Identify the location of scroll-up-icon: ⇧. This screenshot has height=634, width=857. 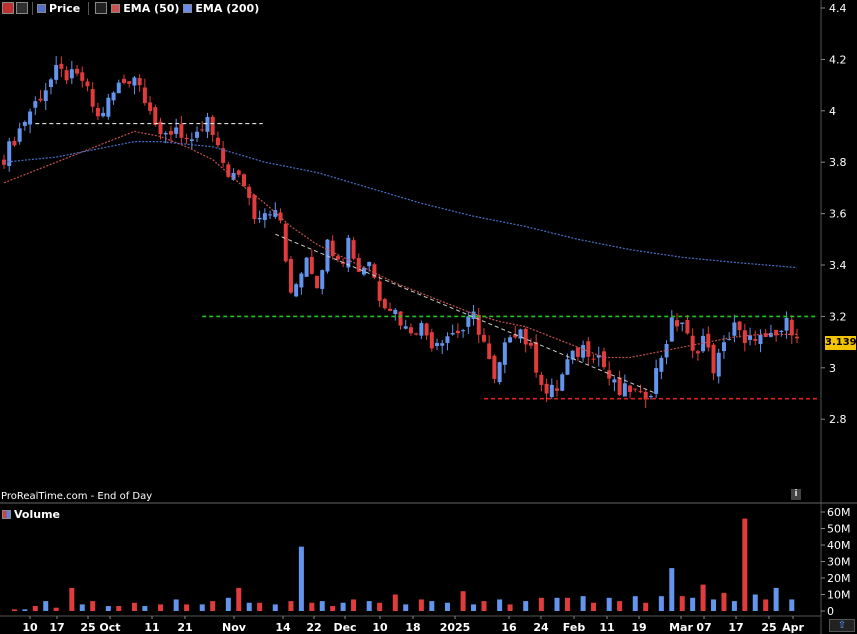
(842, 625).